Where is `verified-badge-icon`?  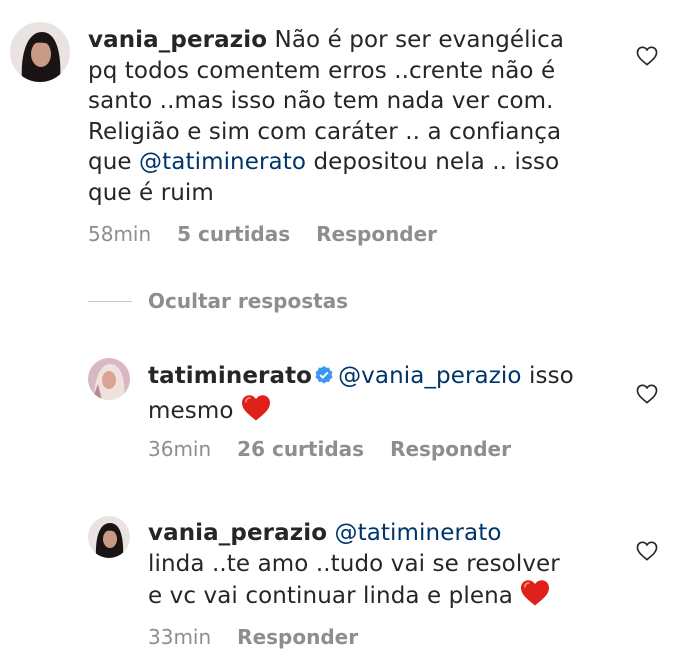 verified-badge-icon is located at coordinates (324, 378).